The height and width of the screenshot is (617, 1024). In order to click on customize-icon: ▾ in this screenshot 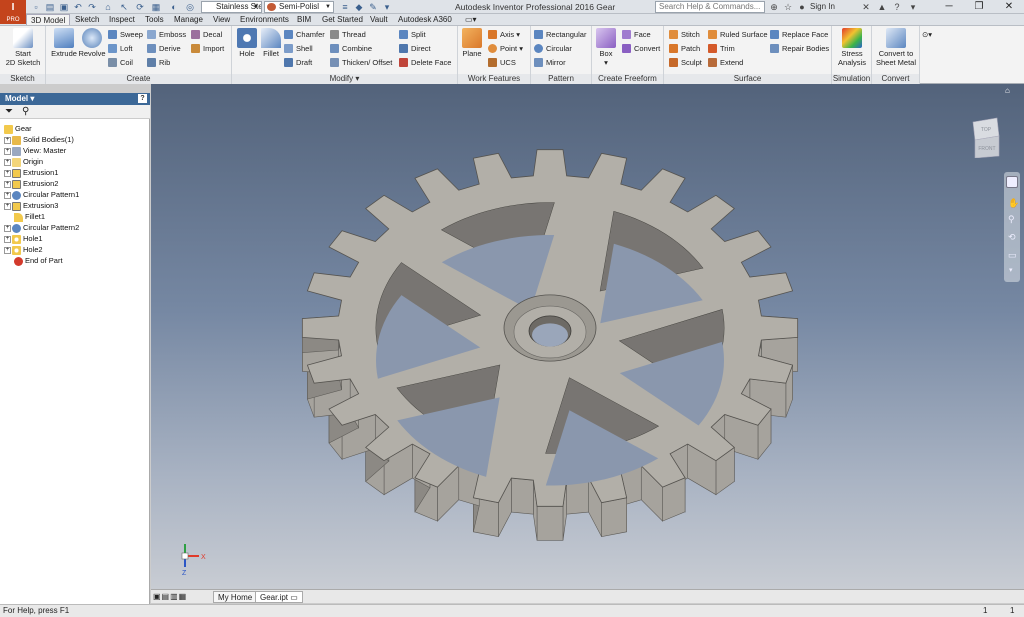, I will do `click(387, 7)`.